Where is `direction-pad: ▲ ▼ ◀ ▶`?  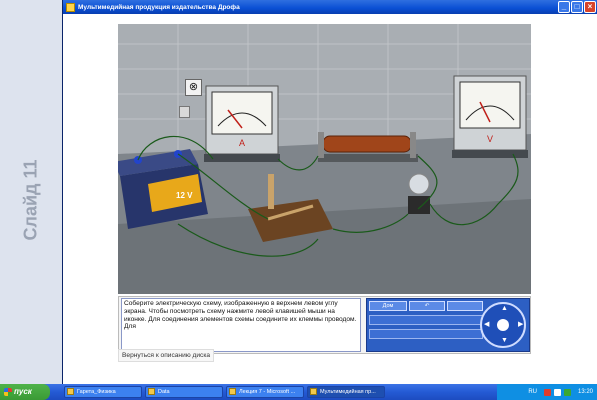
direction-pad: ▲ ▼ ◀ ▶ is located at coordinates (503, 325).